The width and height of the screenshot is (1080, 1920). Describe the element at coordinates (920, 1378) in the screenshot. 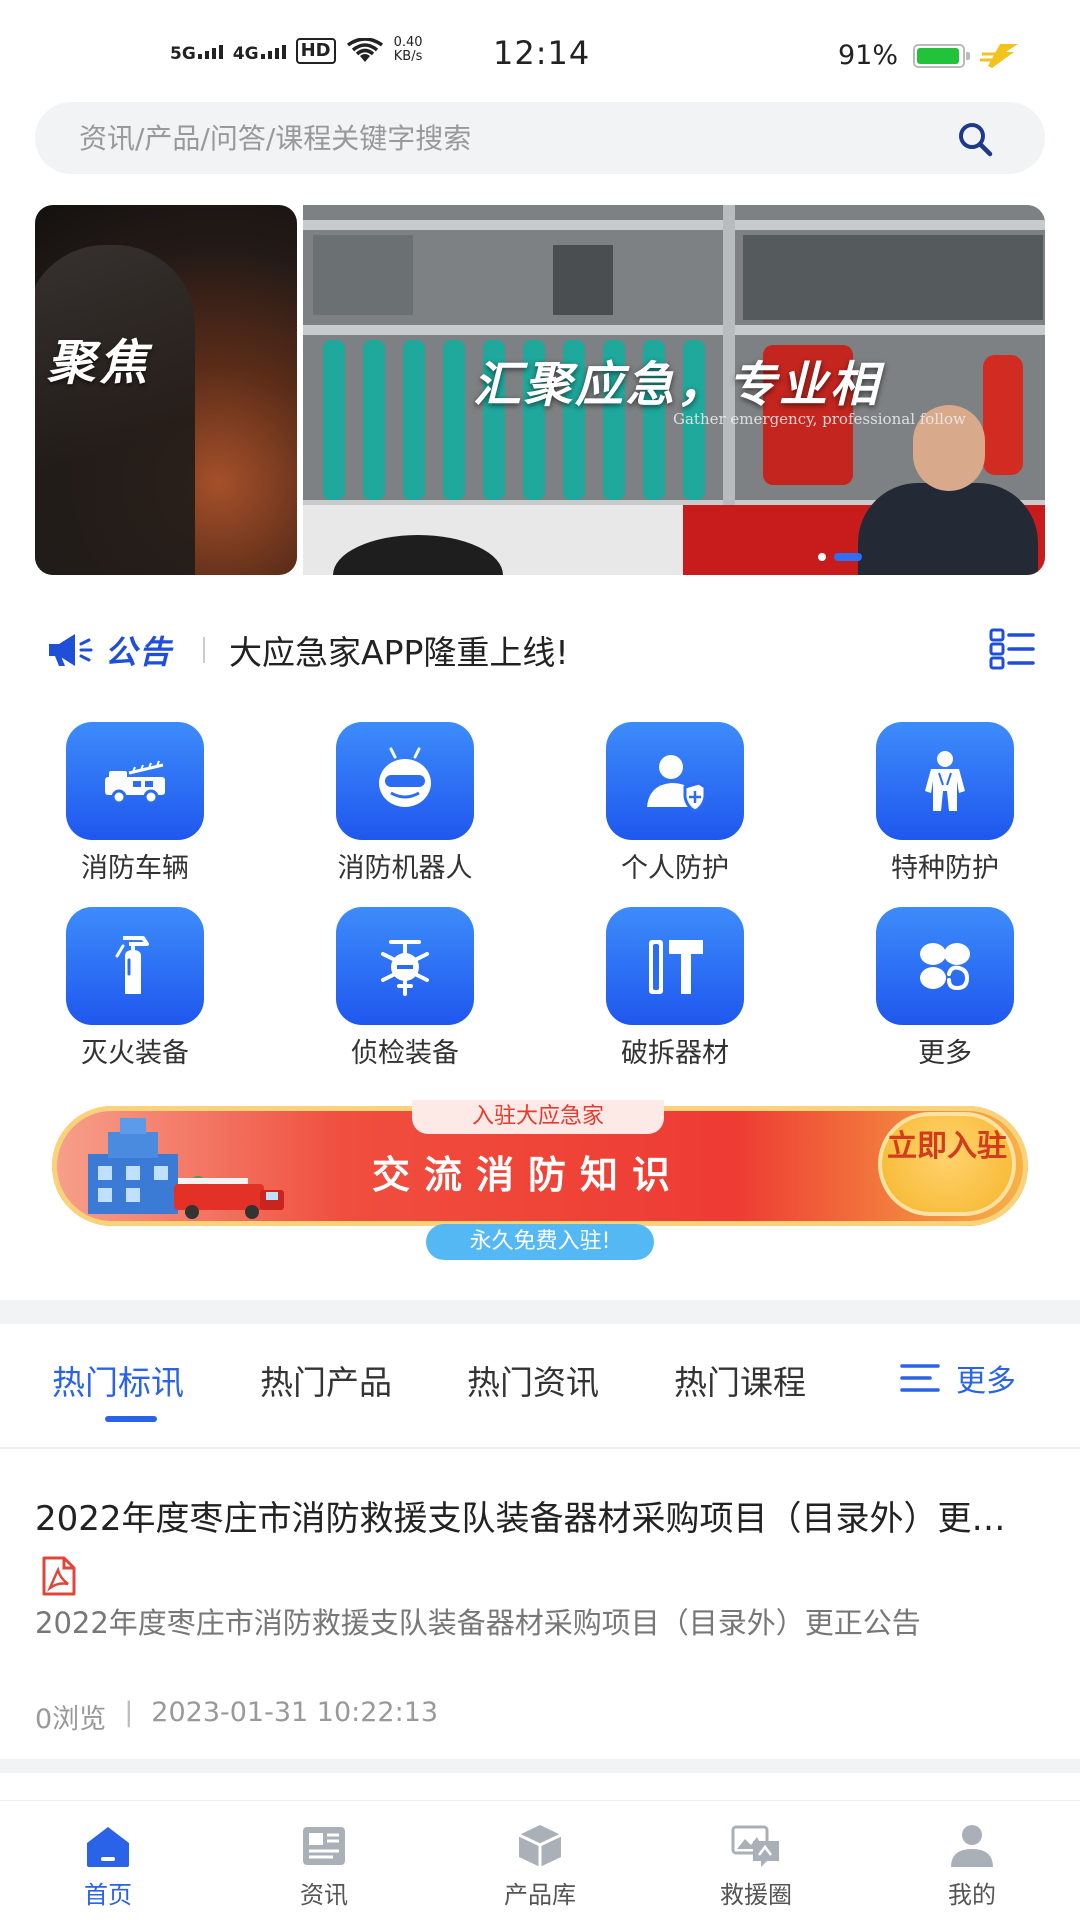

I see `menu-icon` at that location.